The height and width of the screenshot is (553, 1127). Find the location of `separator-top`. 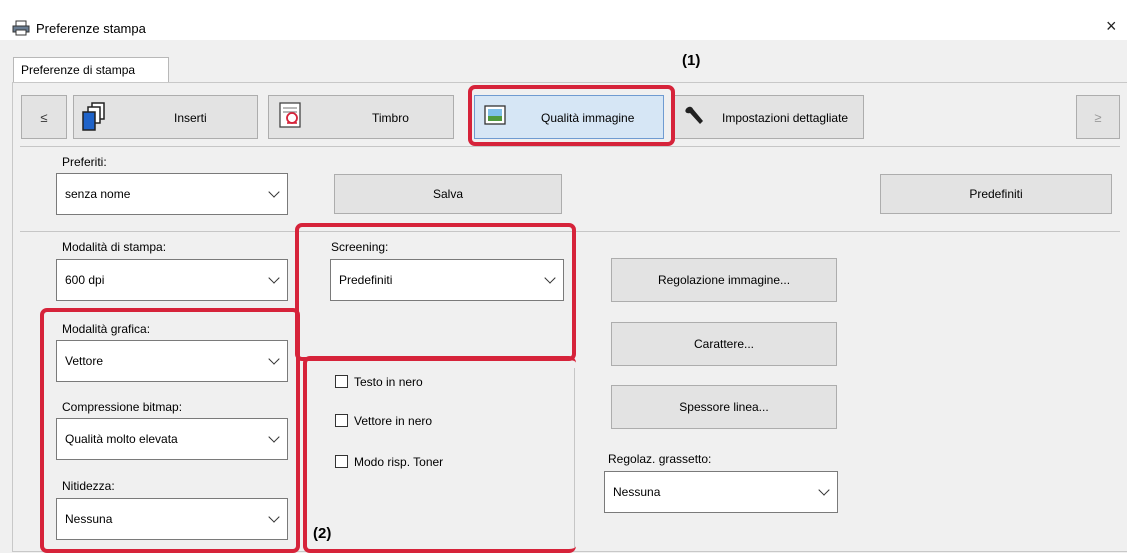

separator-top is located at coordinates (570, 146).